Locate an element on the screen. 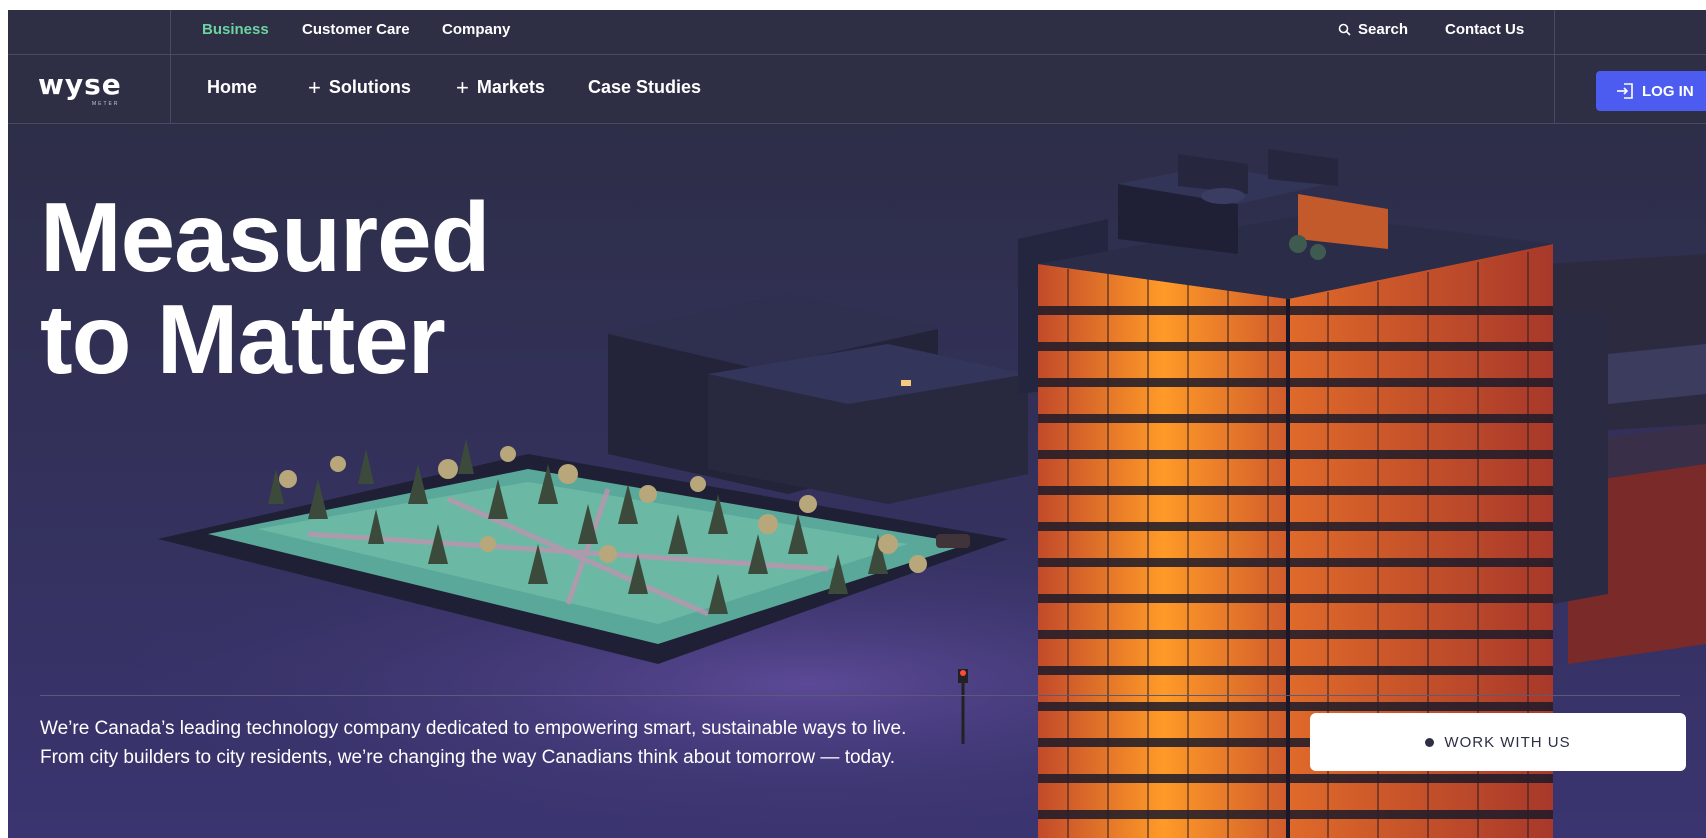  login-button: LOG IN is located at coordinates (1651, 91).